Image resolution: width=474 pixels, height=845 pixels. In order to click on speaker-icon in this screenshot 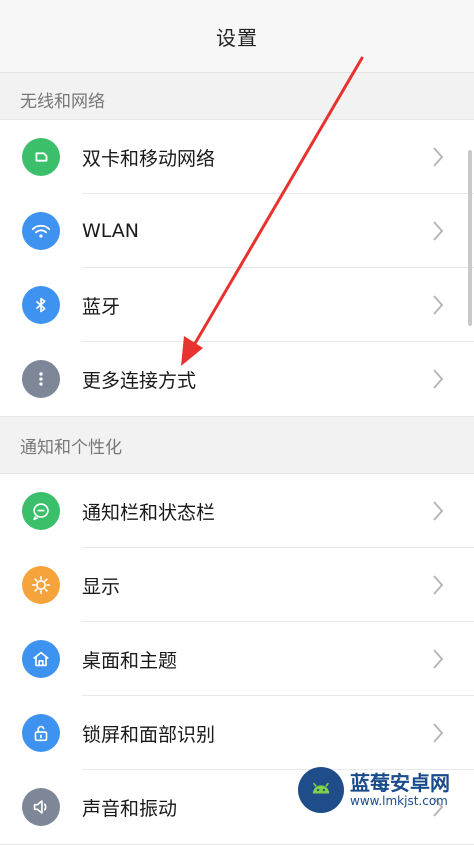, I will do `click(41, 807)`.